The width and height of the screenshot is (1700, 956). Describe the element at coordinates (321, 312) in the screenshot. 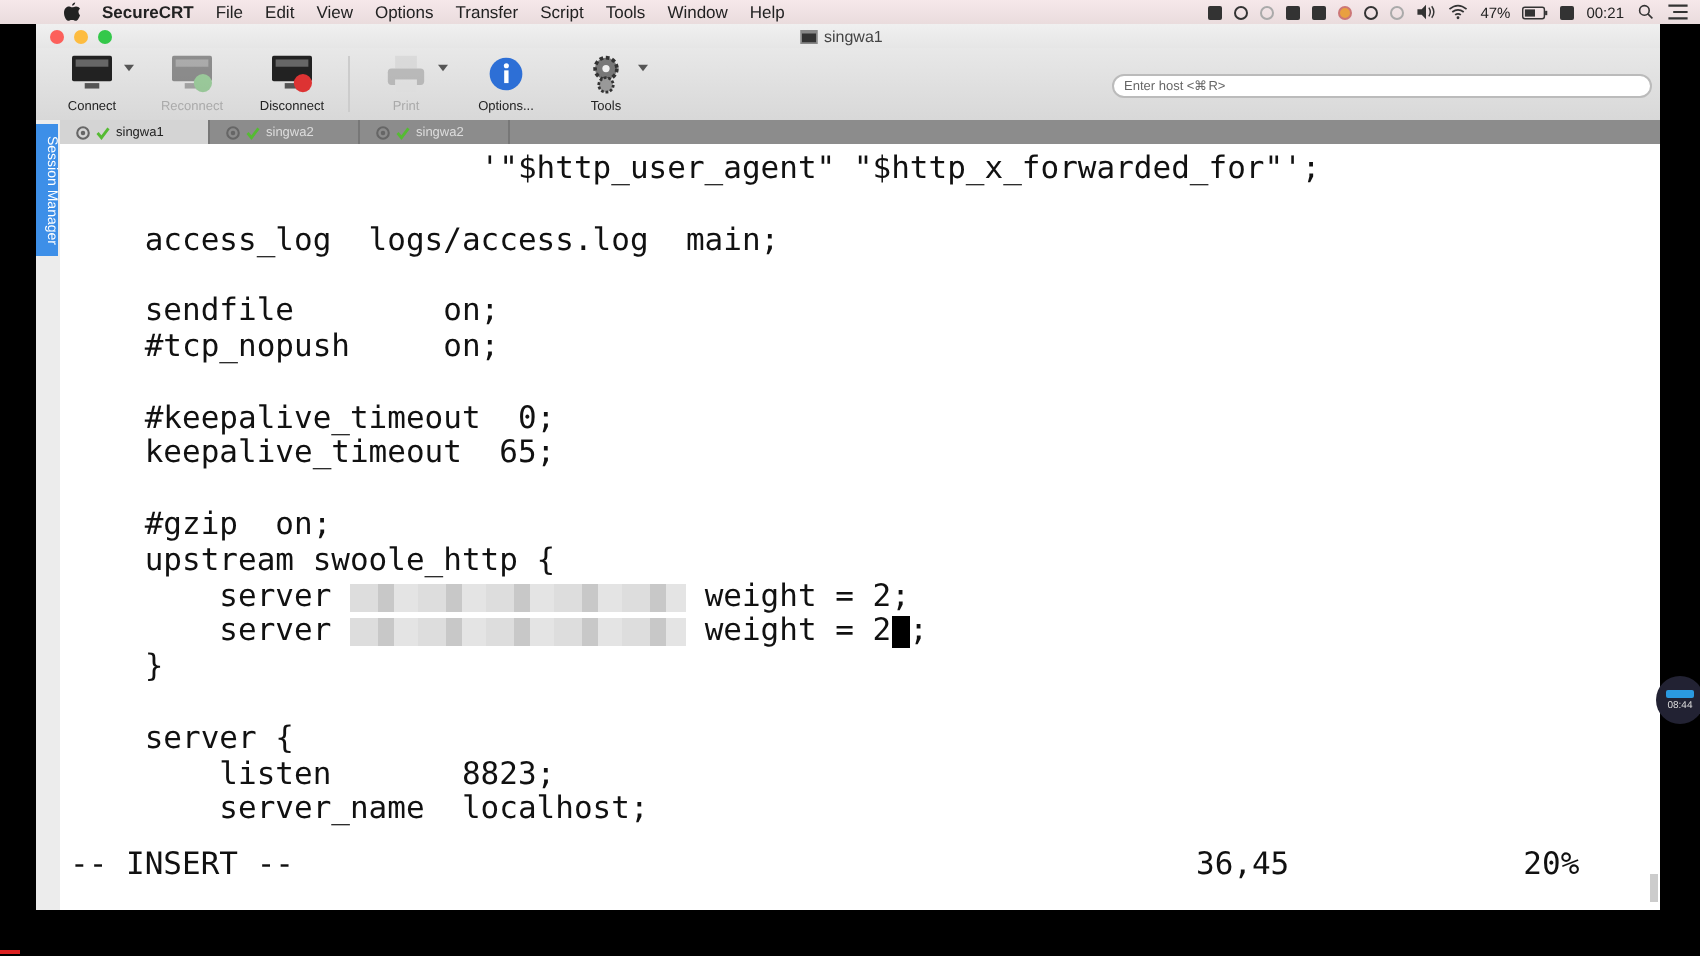

I see `code-text: sendfile on;` at that location.